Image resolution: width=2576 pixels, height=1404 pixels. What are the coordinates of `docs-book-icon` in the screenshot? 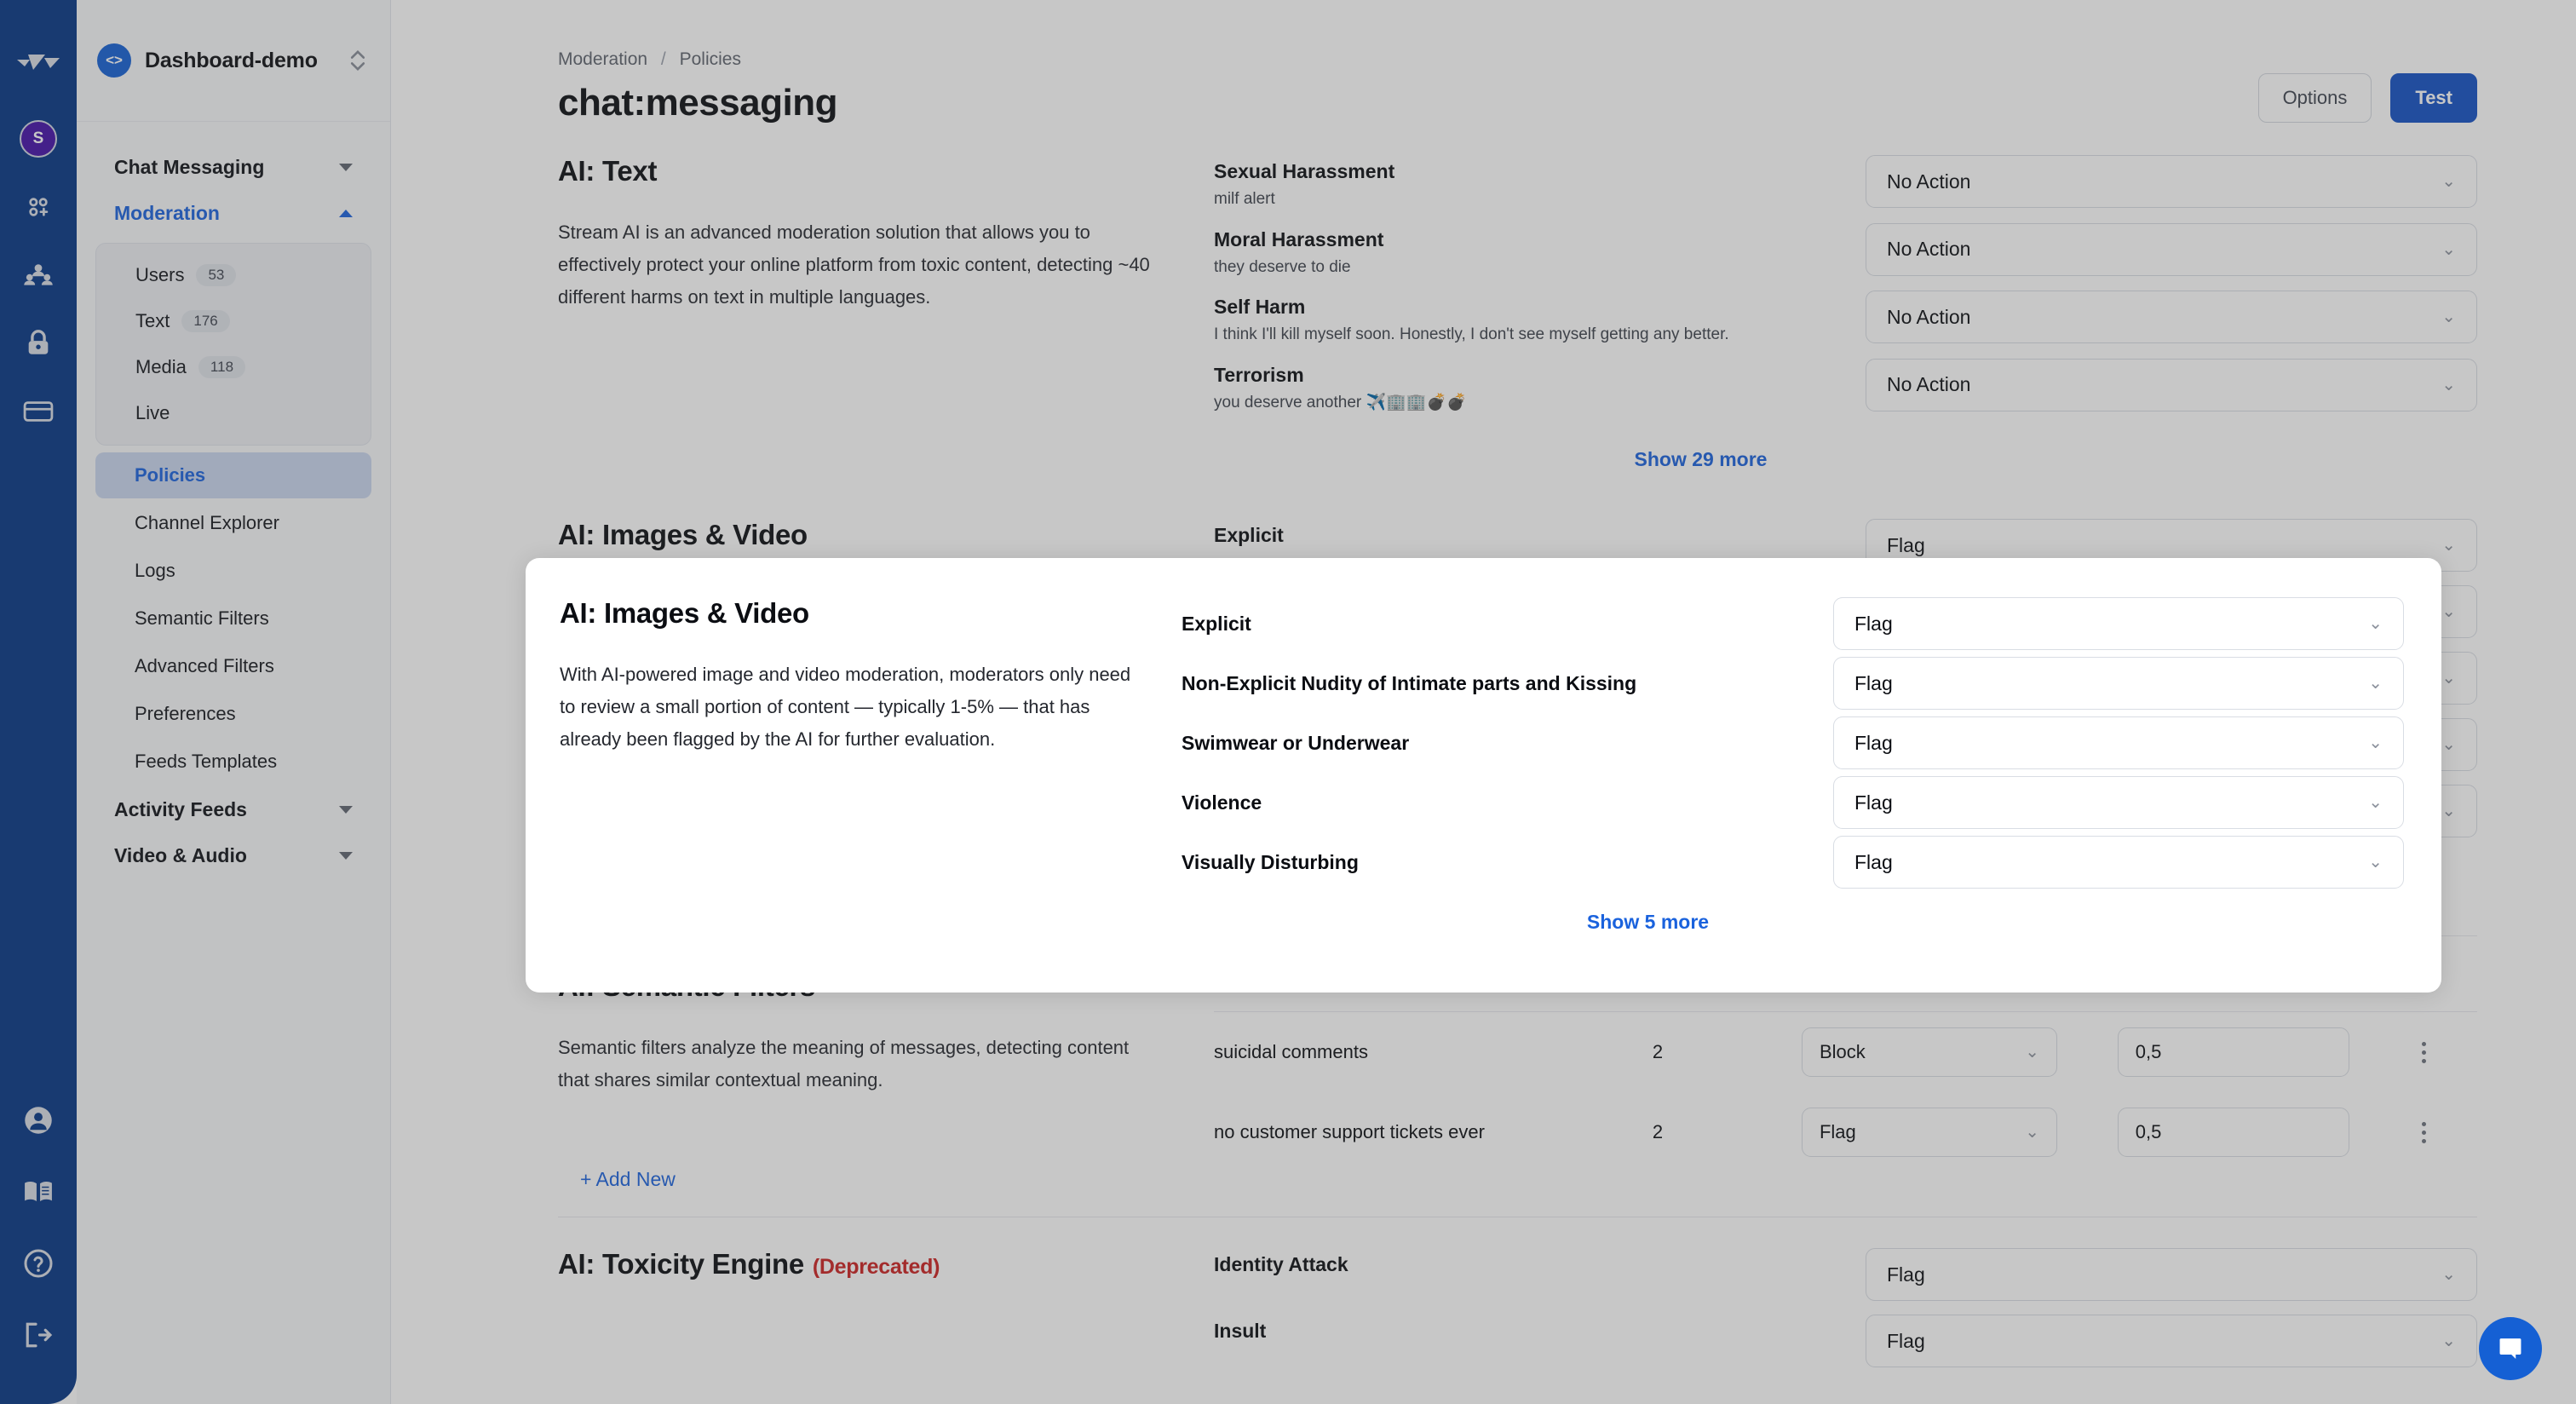 It's located at (38, 1192).